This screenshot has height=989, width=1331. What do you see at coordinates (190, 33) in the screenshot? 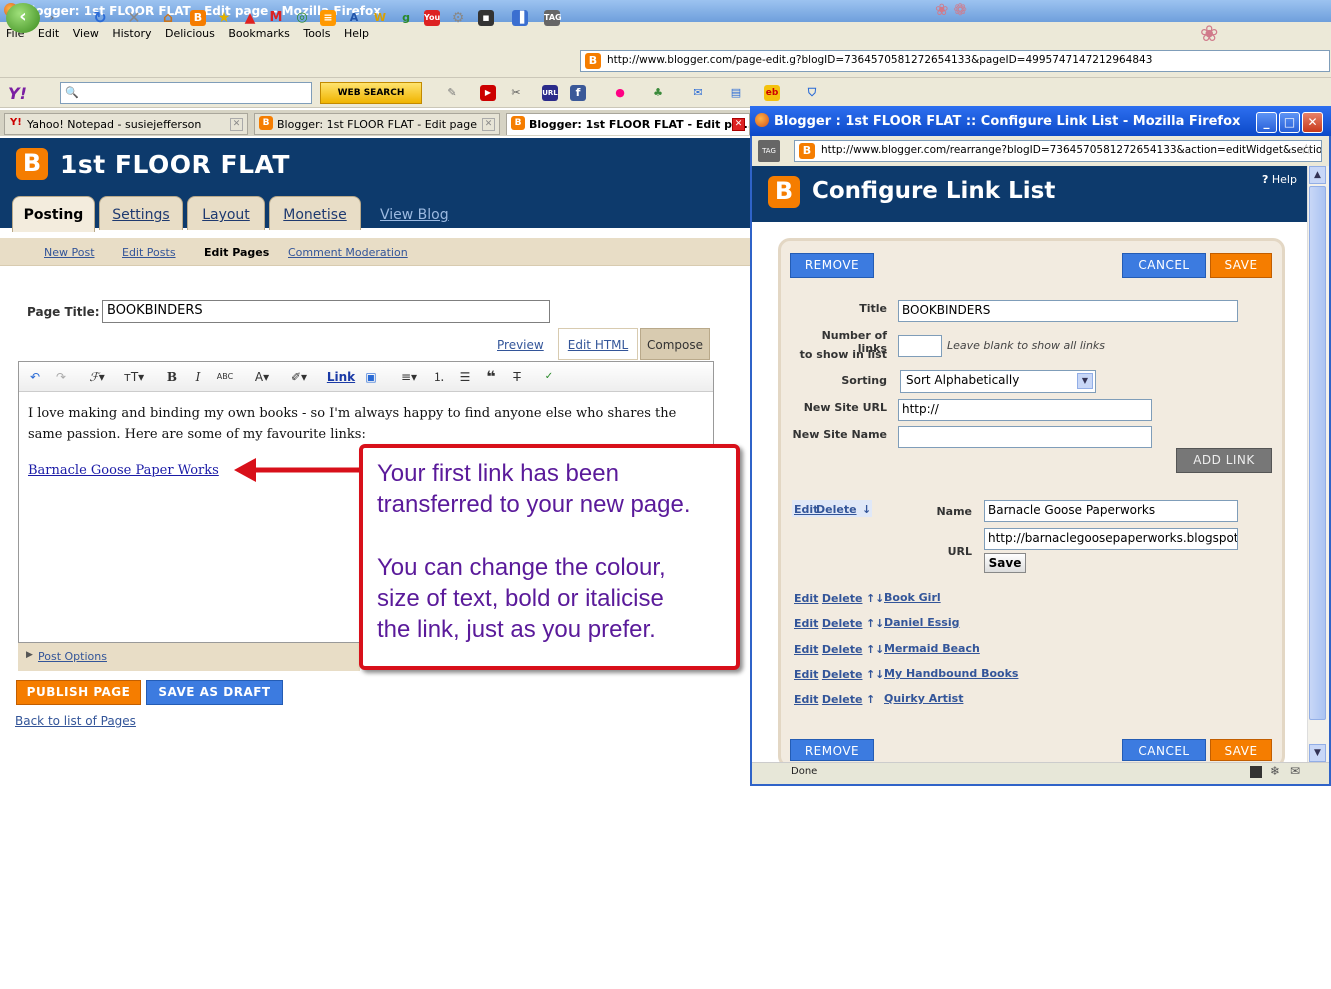
I see `menu-delicious: Delicious` at bounding box center [190, 33].